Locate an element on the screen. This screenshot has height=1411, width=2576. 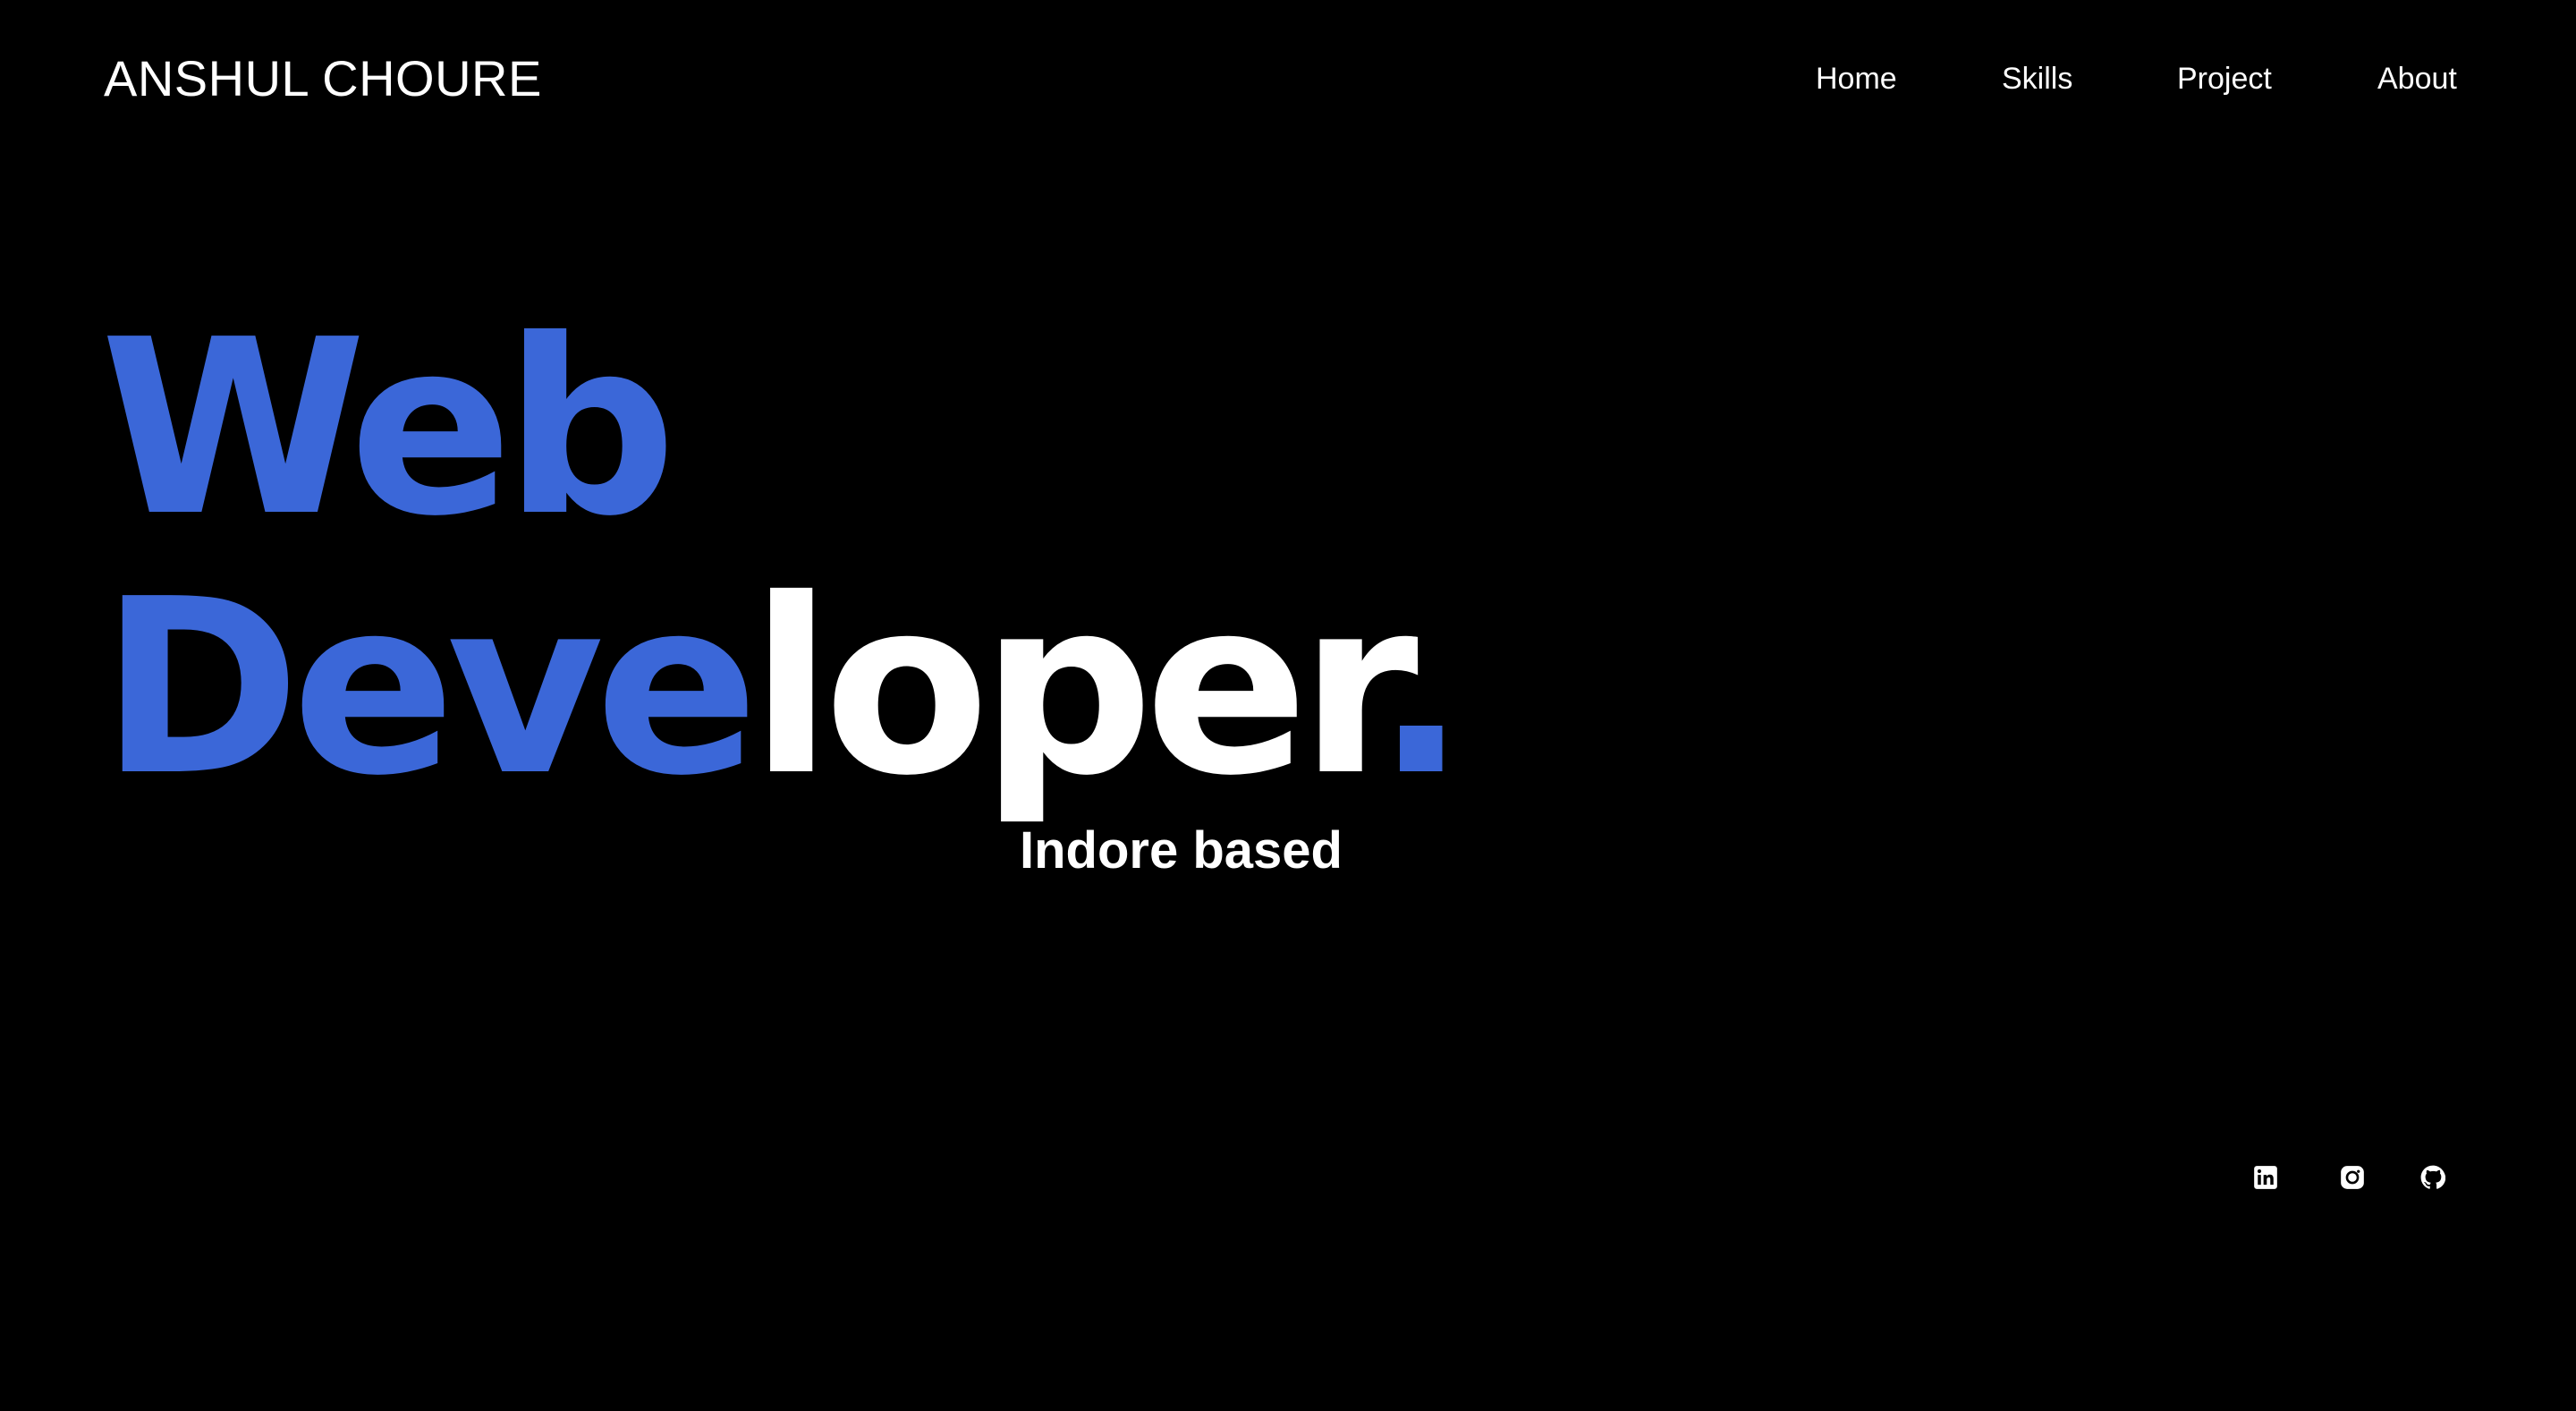
linkedin-icon is located at coordinates (2265, 1177).